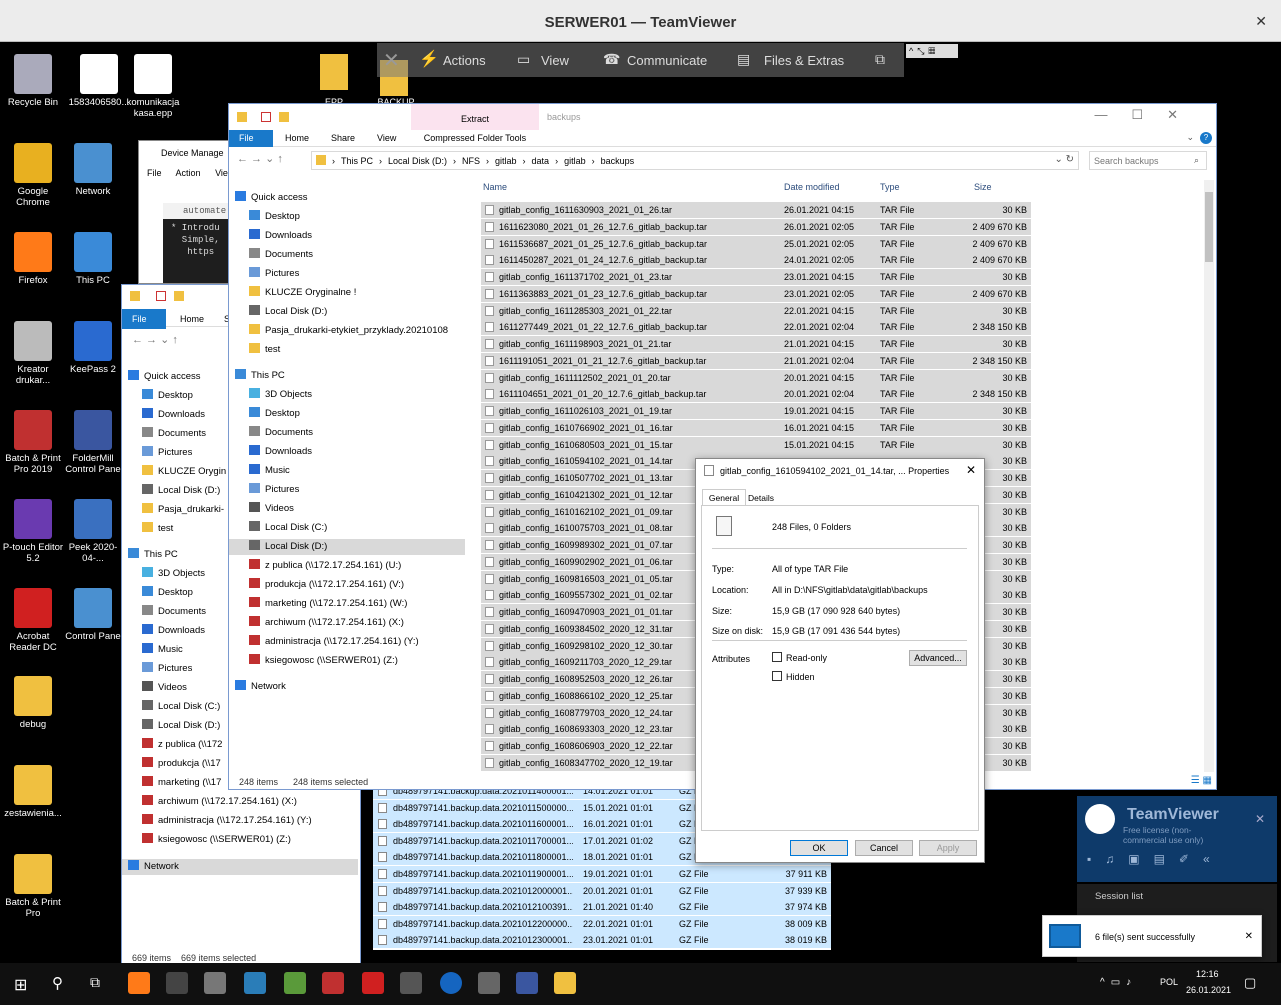 Image resolution: width=1281 pixels, height=1005 pixels. What do you see at coordinates (177, 983) in the screenshot?
I see `console-icon` at bounding box center [177, 983].